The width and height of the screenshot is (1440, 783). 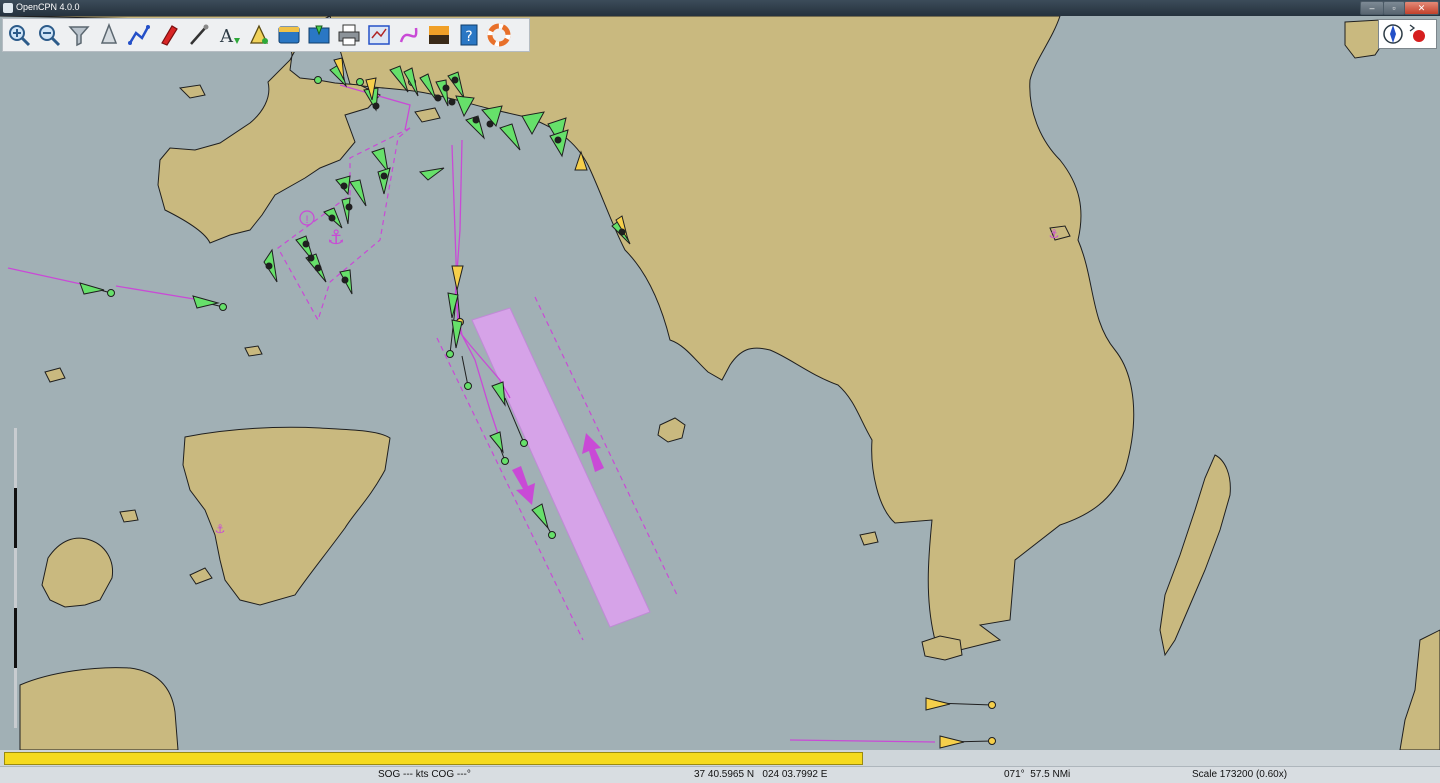 I want to click on quilt-funnel-icon, so click(x=79, y=35).